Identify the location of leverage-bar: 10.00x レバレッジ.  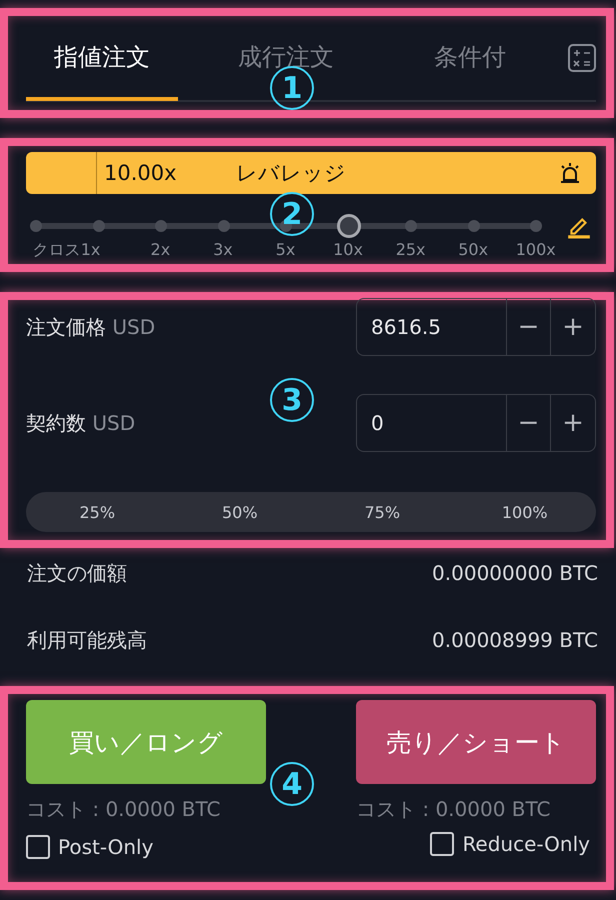
(311, 173).